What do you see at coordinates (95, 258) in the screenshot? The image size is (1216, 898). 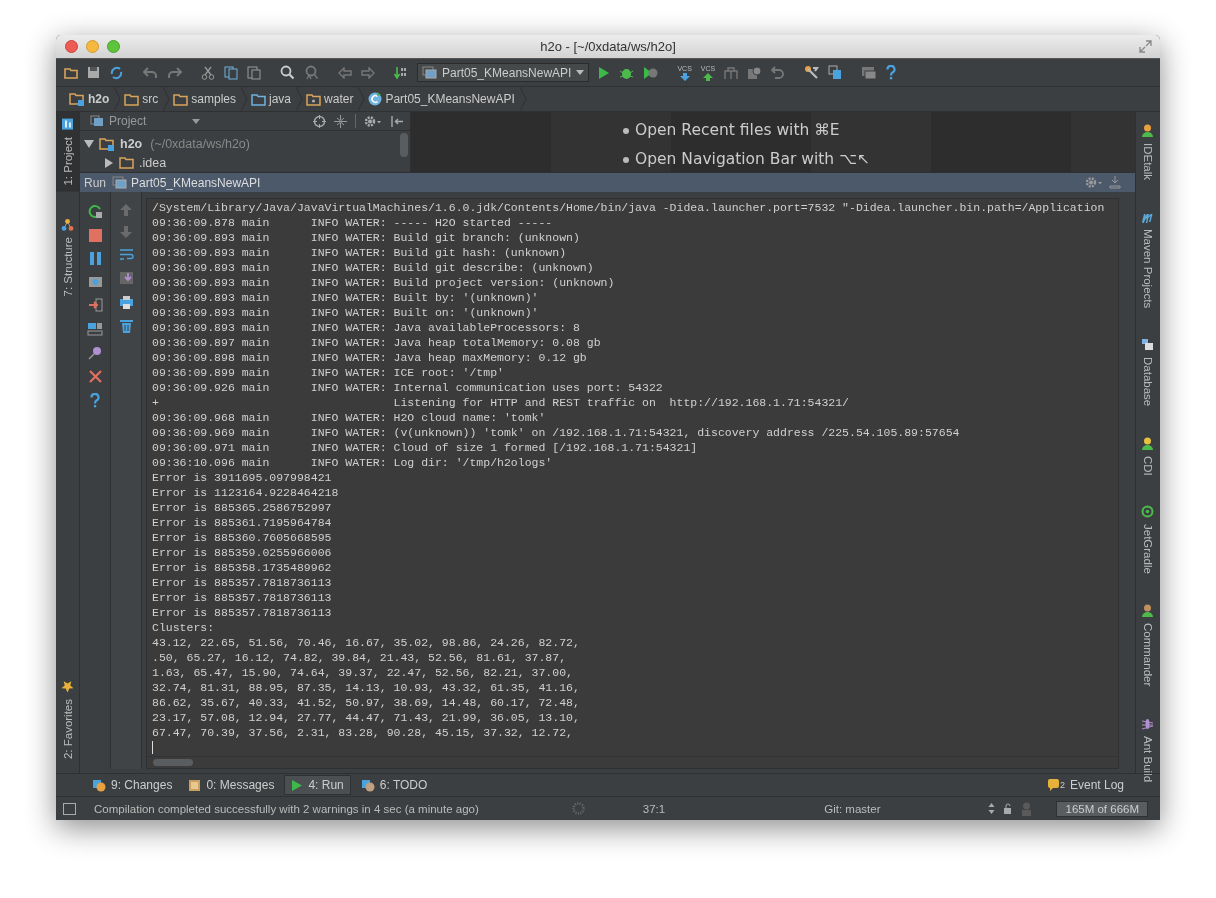 I see `pause-icon` at bounding box center [95, 258].